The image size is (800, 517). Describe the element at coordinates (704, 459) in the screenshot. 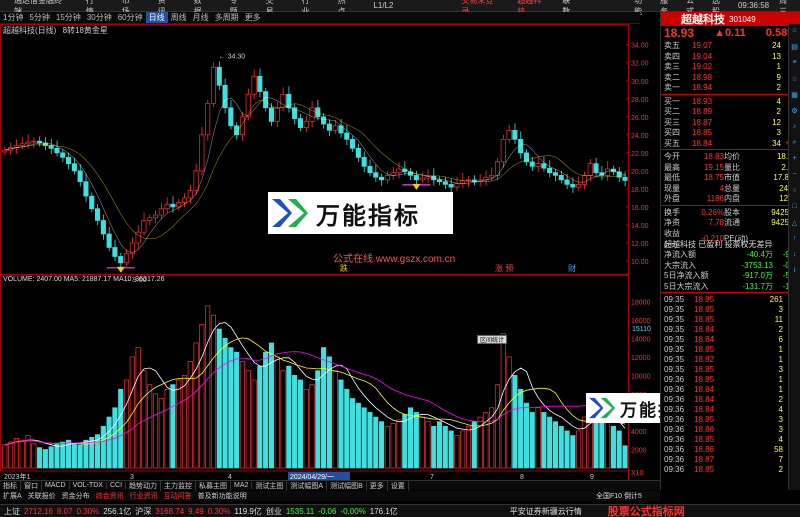

I see `tick-price: 18.87` at that location.